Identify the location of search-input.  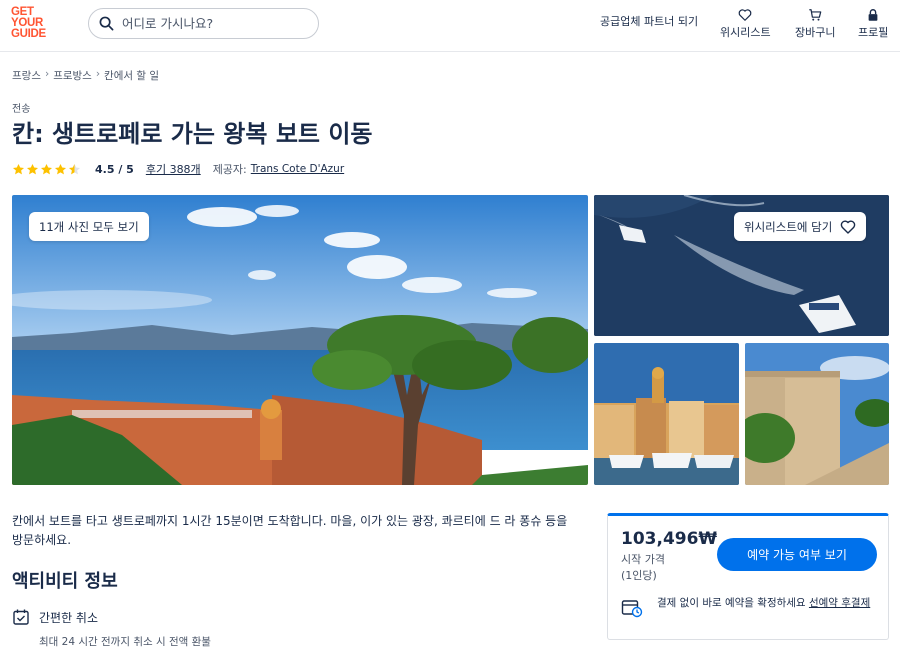
(212, 23).